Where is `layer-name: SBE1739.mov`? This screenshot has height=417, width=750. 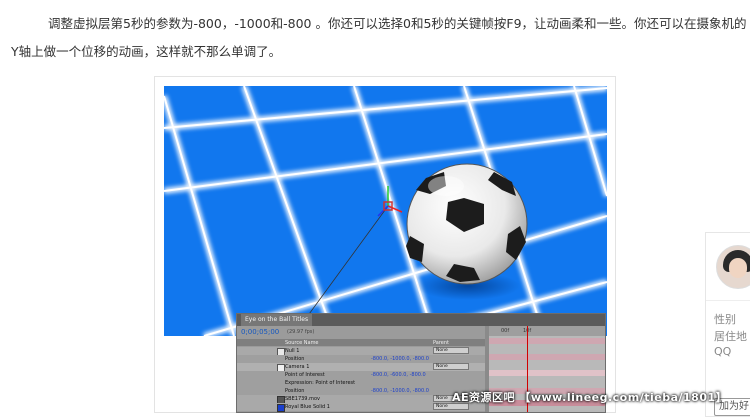 layer-name: SBE1739.mov is located at coordinates (302, 399).